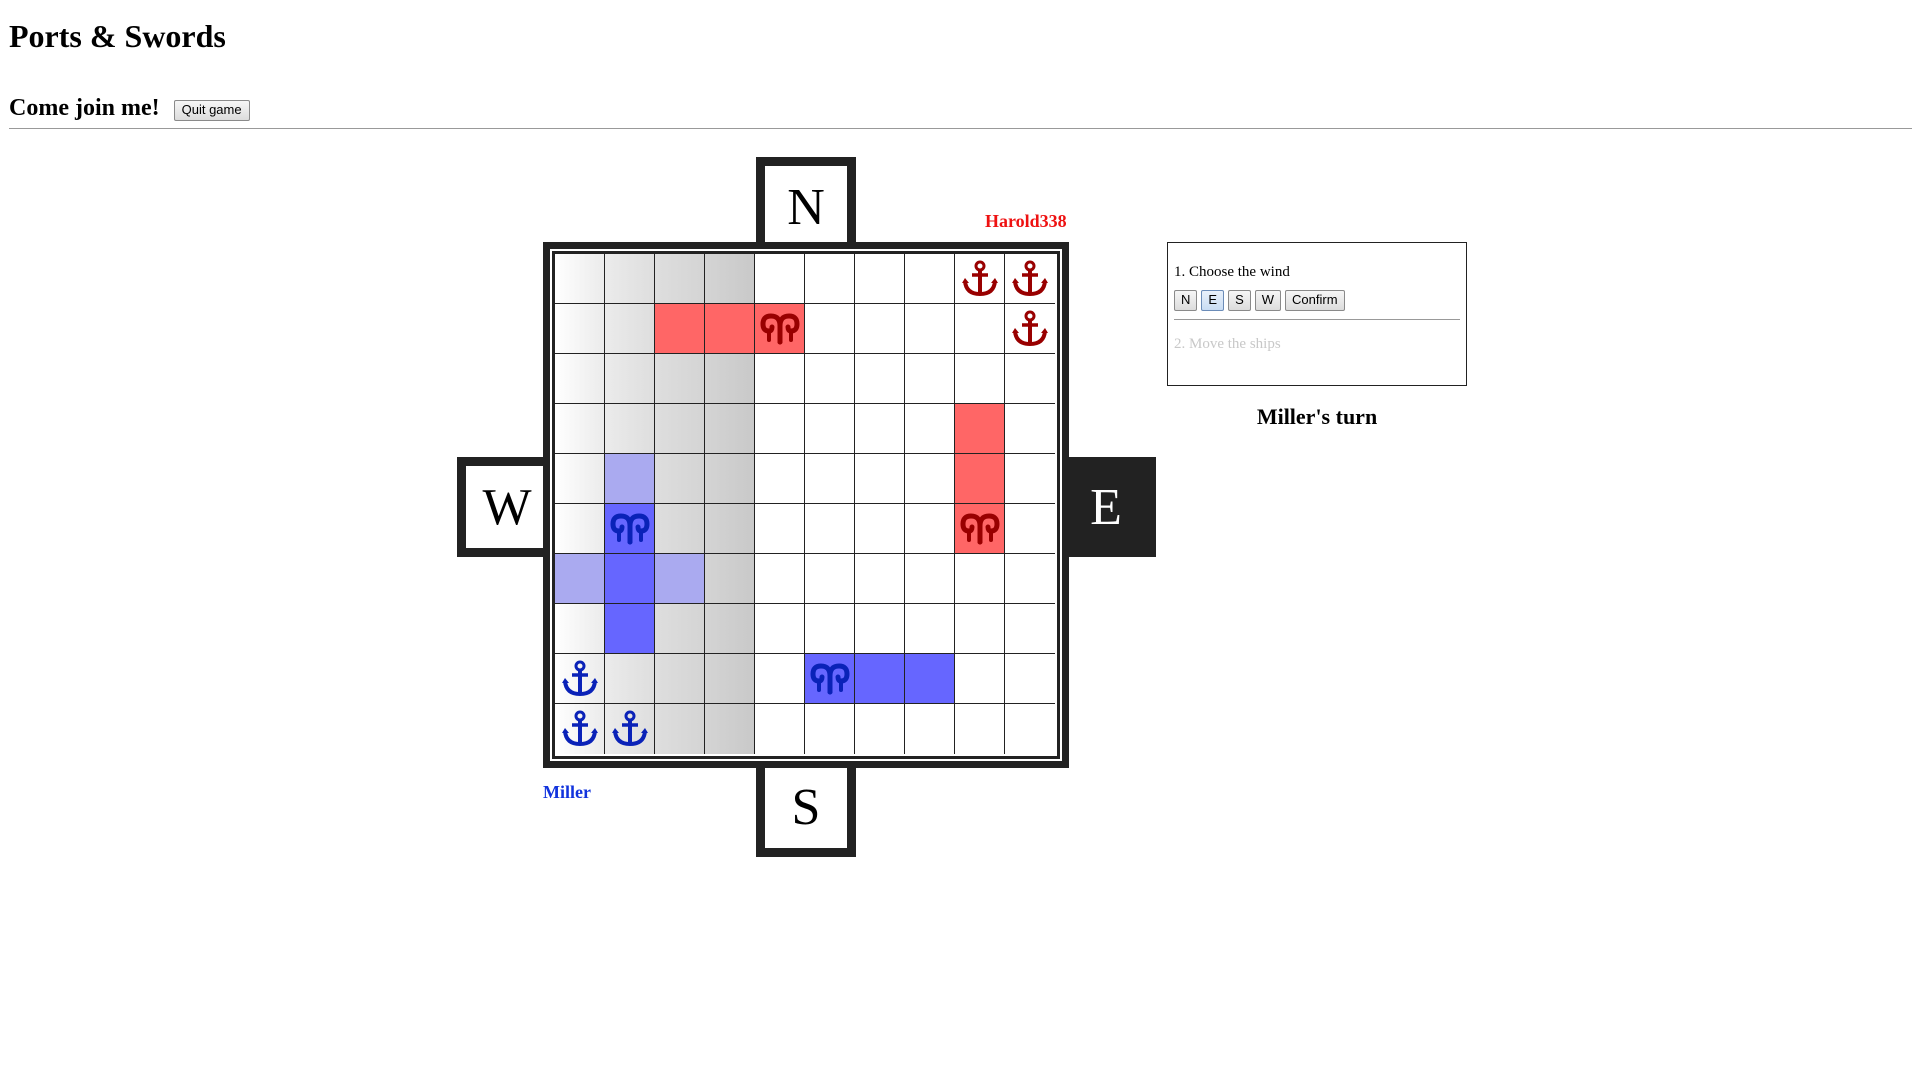 This screenshot has height=1079, width=1919. Describe the element at coordinates (1186, 300) in the screenshot. I see `wind-n-button: N` at that location.